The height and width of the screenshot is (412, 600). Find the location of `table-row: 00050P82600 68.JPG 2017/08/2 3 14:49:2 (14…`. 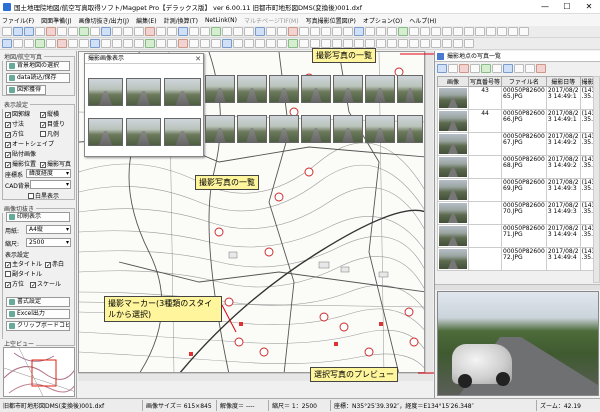

table-row: 00050P82600 68.JPG 2017/08/2 3 14:49:2 (14… is located at coordinates (518, 167).